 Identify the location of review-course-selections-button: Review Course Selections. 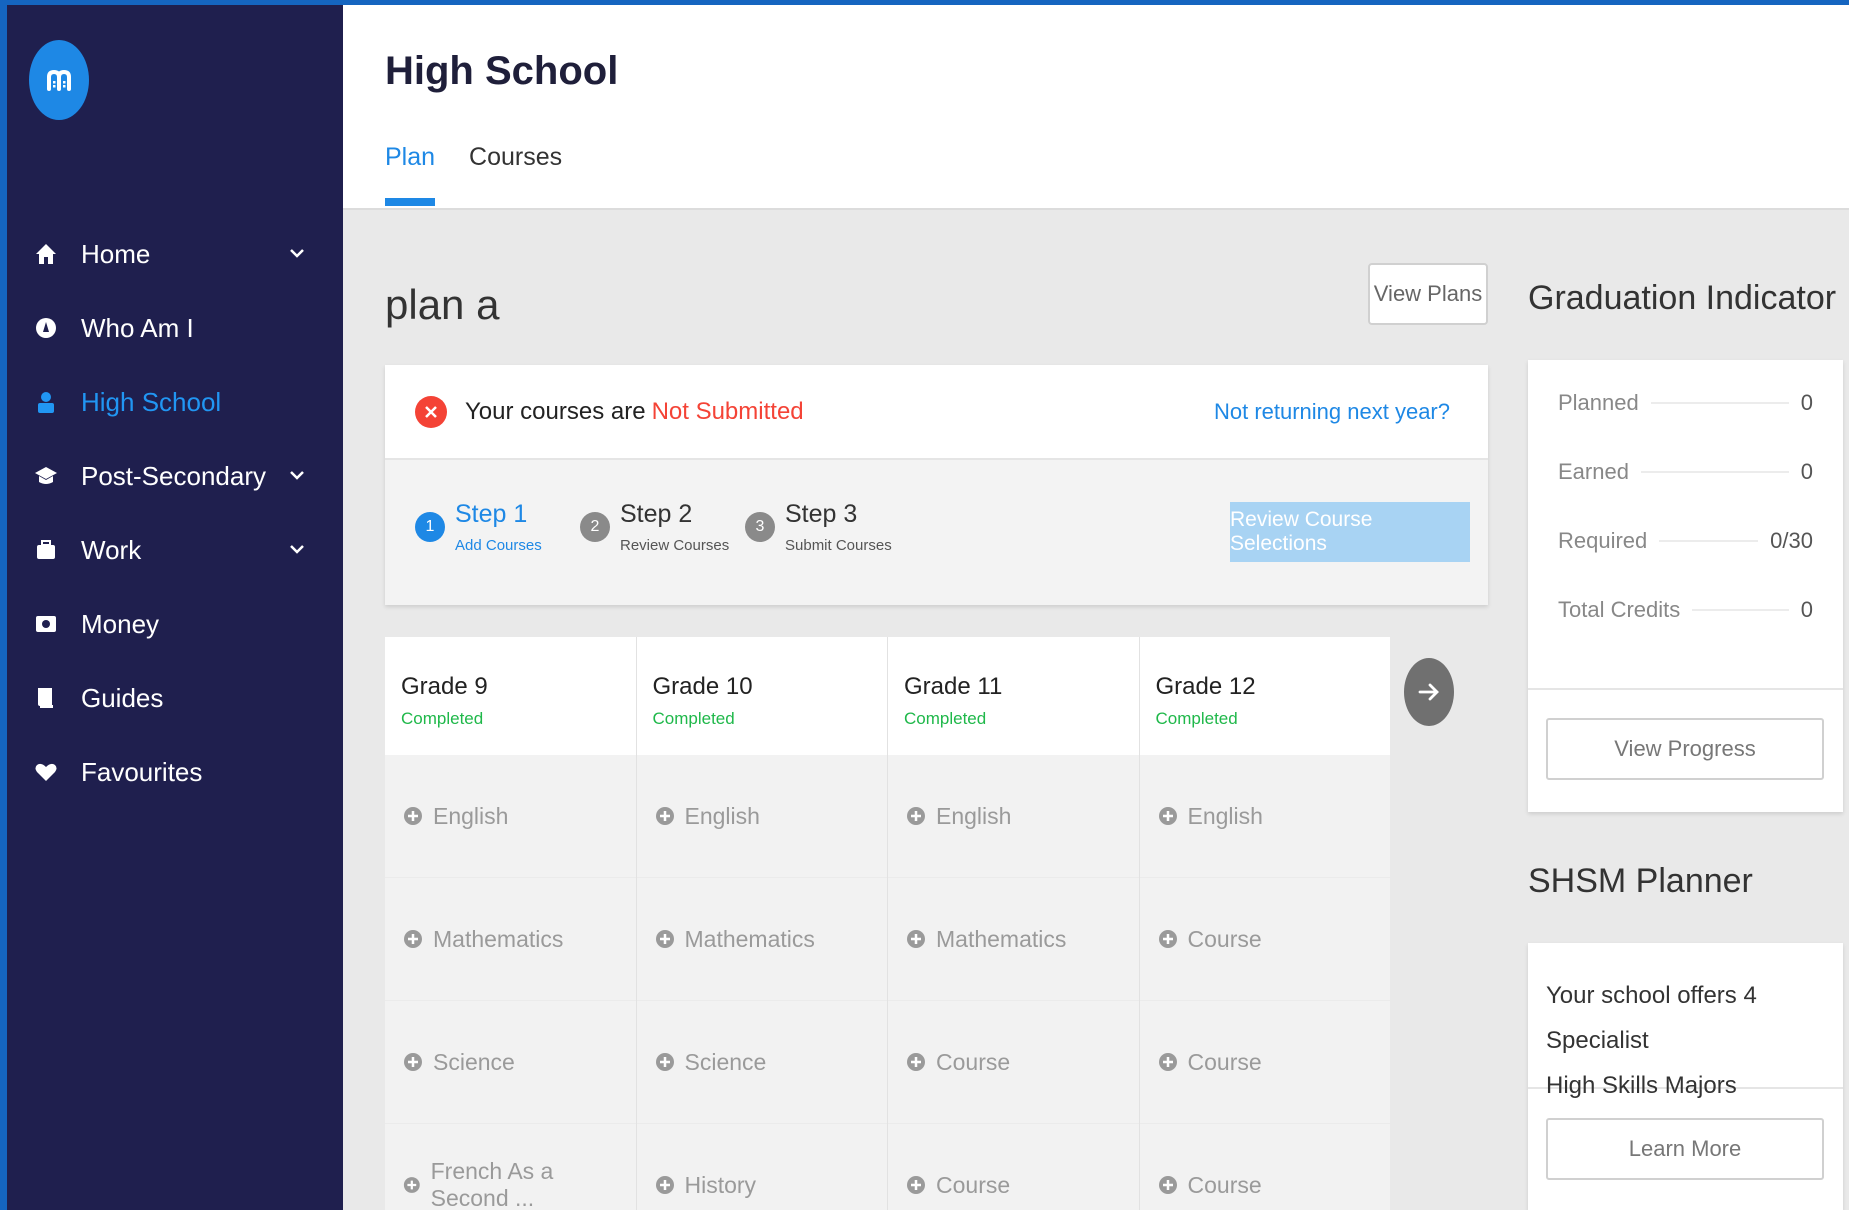
(1350, 532).